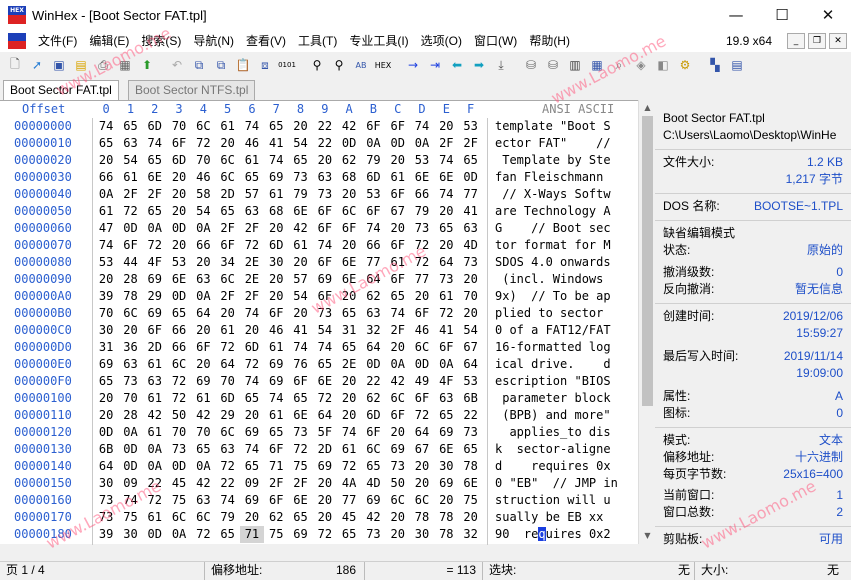 Image resolution: width=851 pixels, height=580 pixels. Describe the element at coordinates (130, 347) in the screenshot. I see `hex-byte: 36` at that location.